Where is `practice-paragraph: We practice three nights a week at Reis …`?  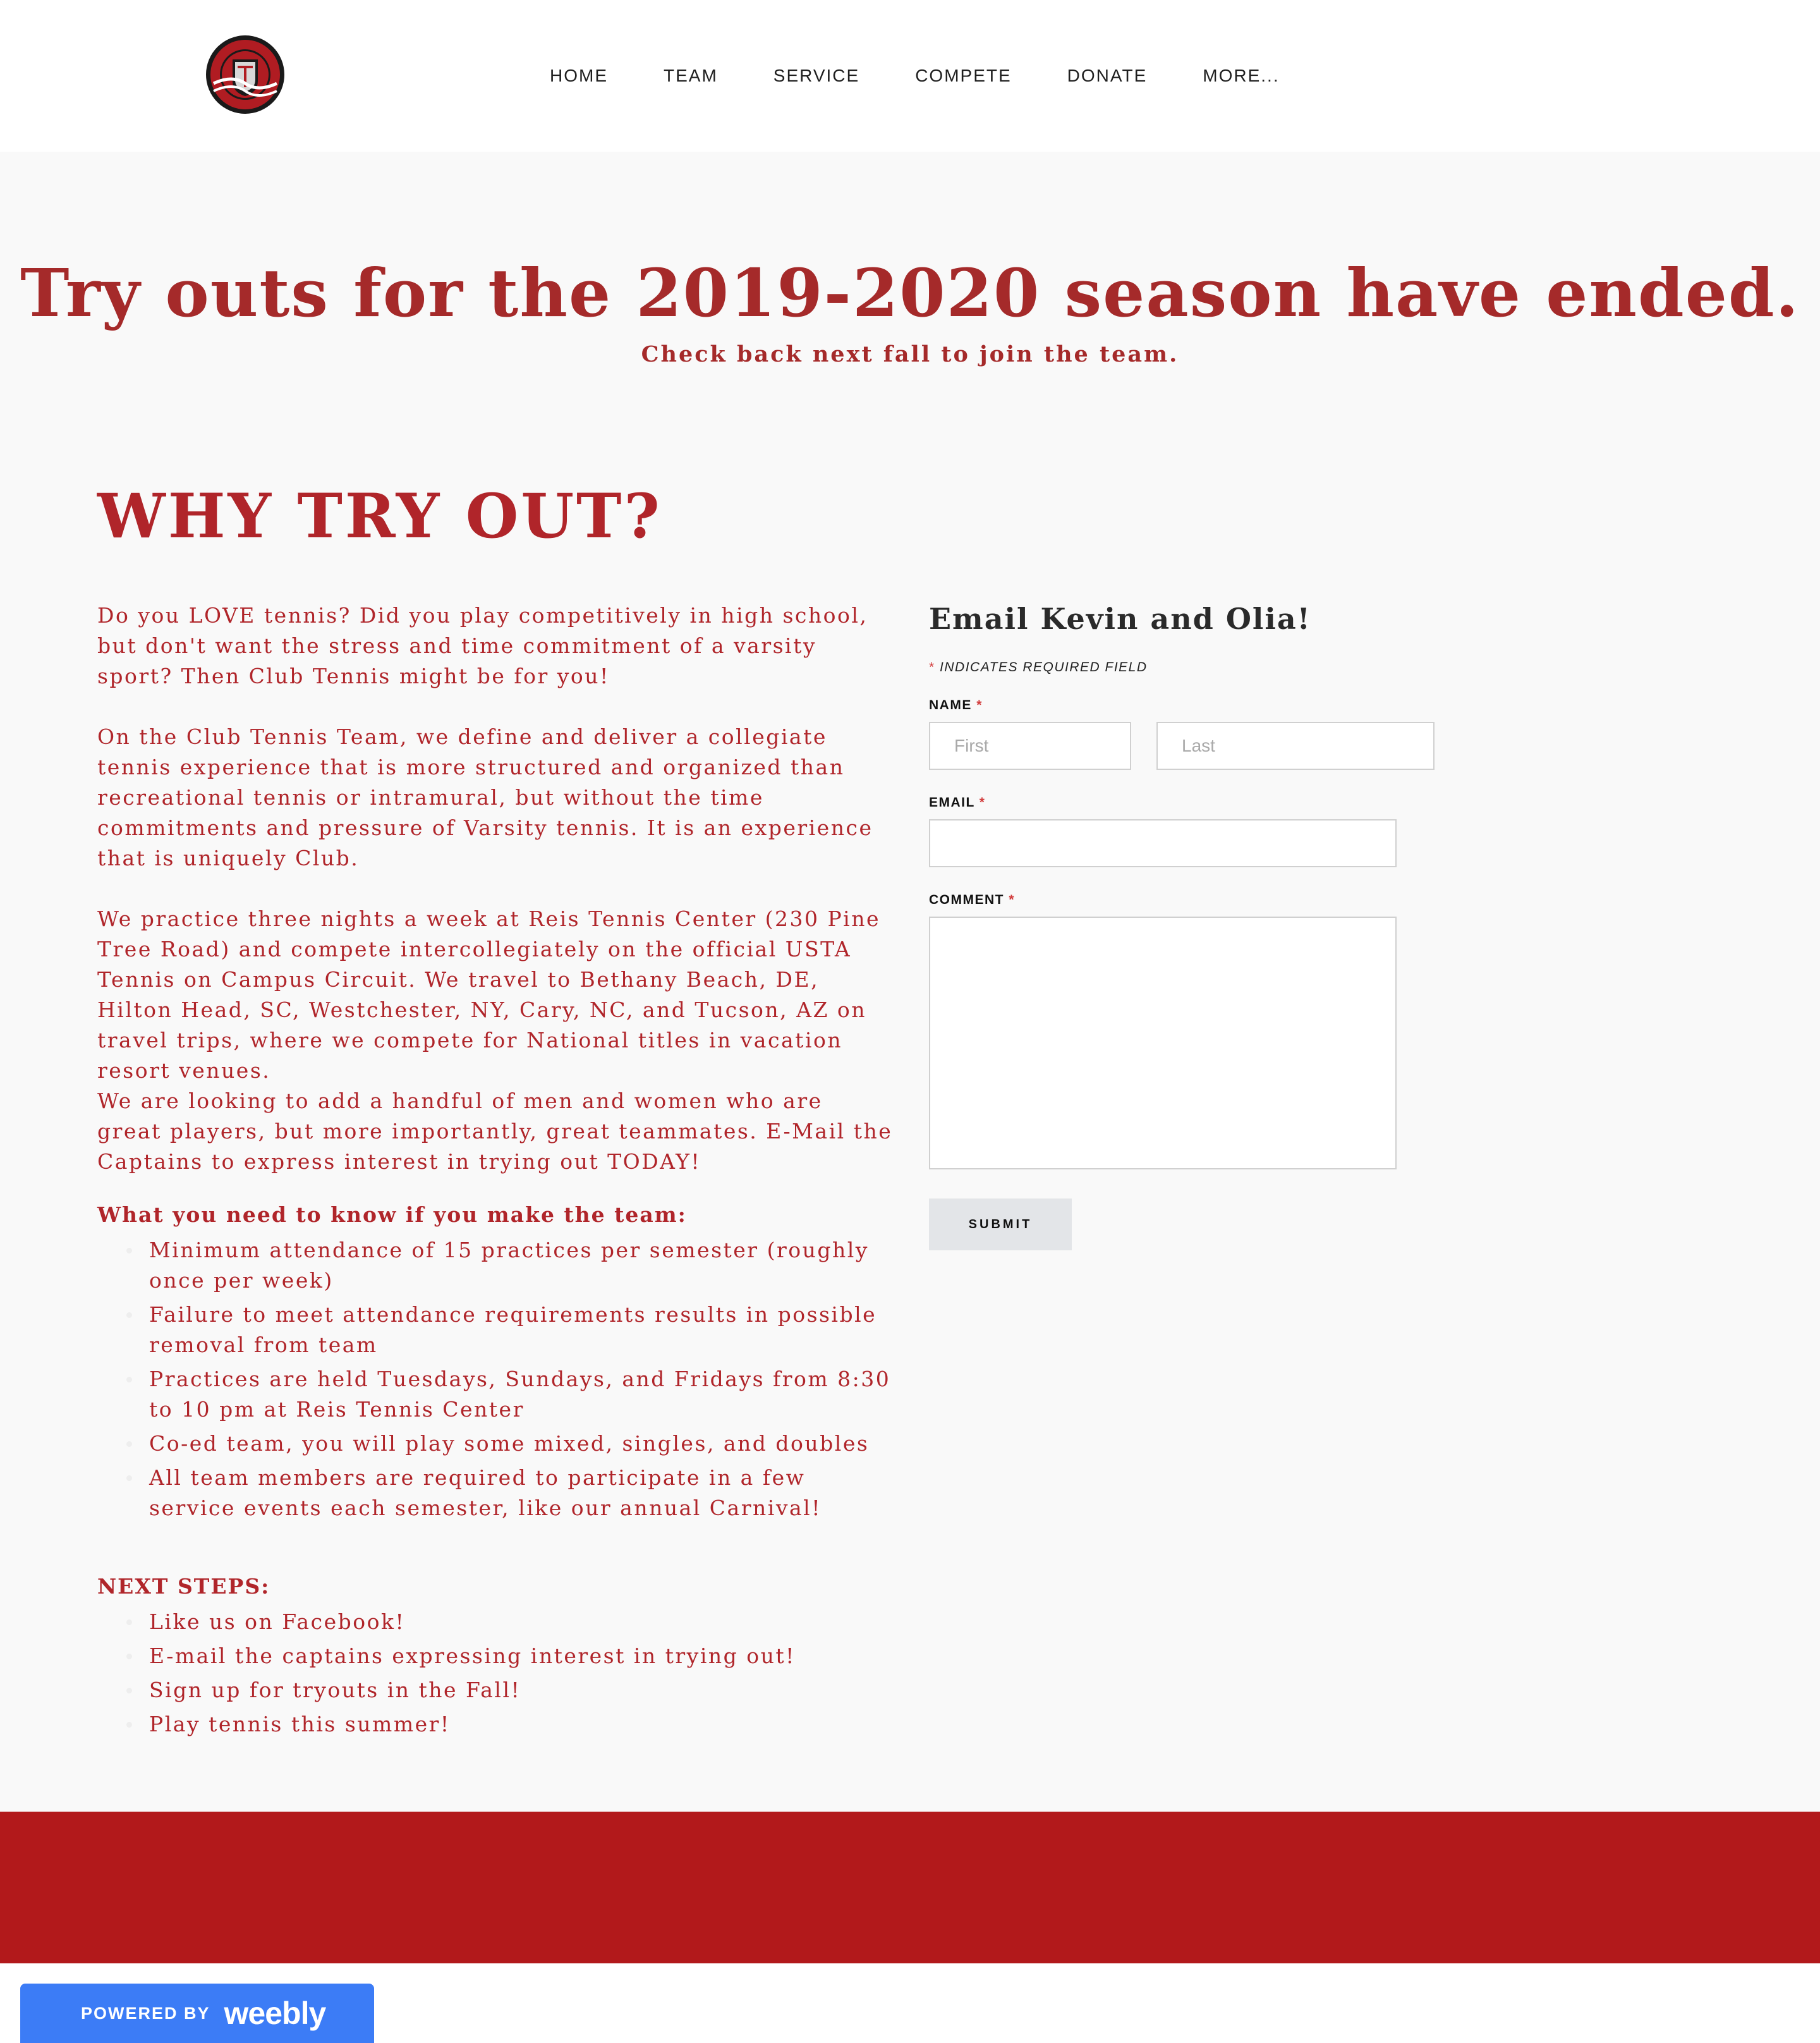 practice-paragraph: We practice three nights a week at Reis … is located at coordinates (489, 994).